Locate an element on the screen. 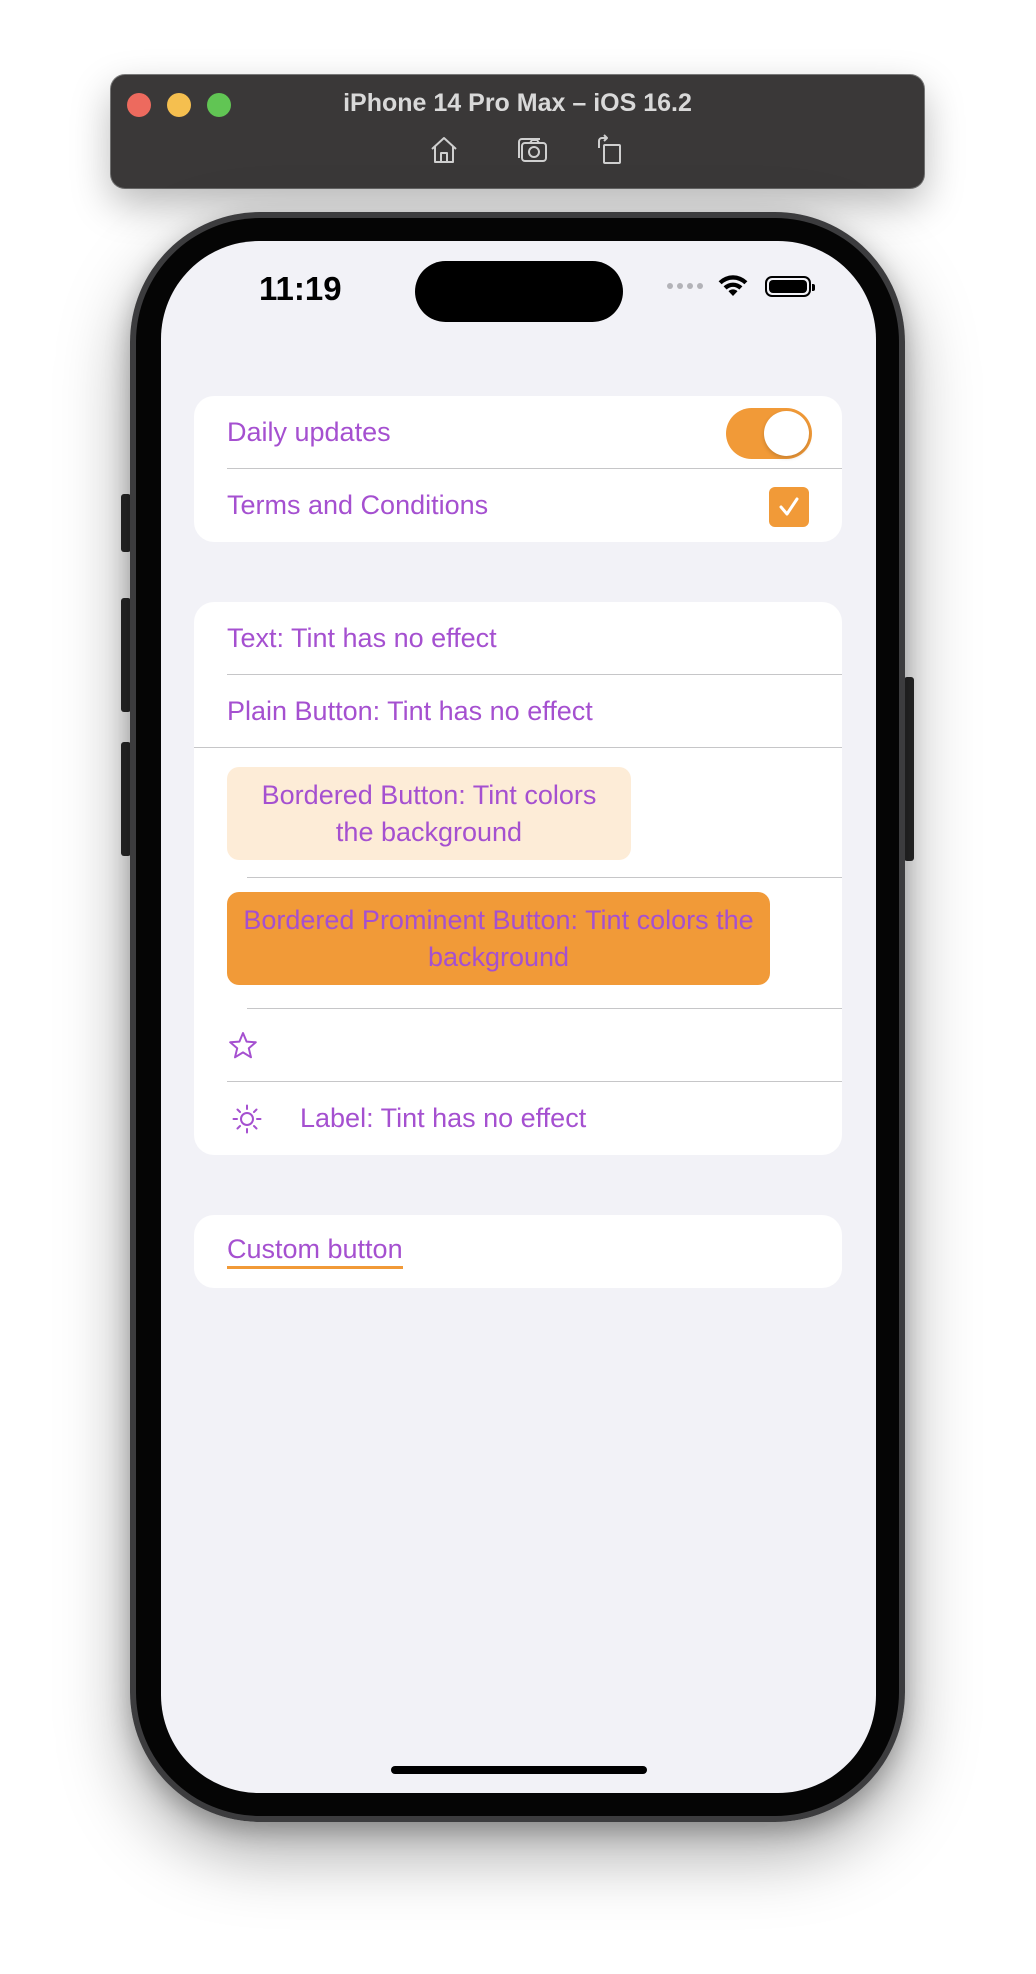  dynamic-island is located at coordinates (519, 291).